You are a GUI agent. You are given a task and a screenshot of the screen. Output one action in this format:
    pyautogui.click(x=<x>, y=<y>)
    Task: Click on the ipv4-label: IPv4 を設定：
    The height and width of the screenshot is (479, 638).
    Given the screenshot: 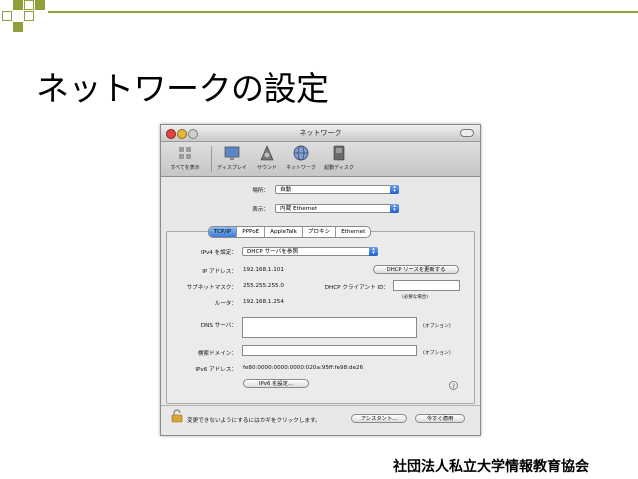 What is the action you would take?
    pyautogui.click(x=218, y=253)
    